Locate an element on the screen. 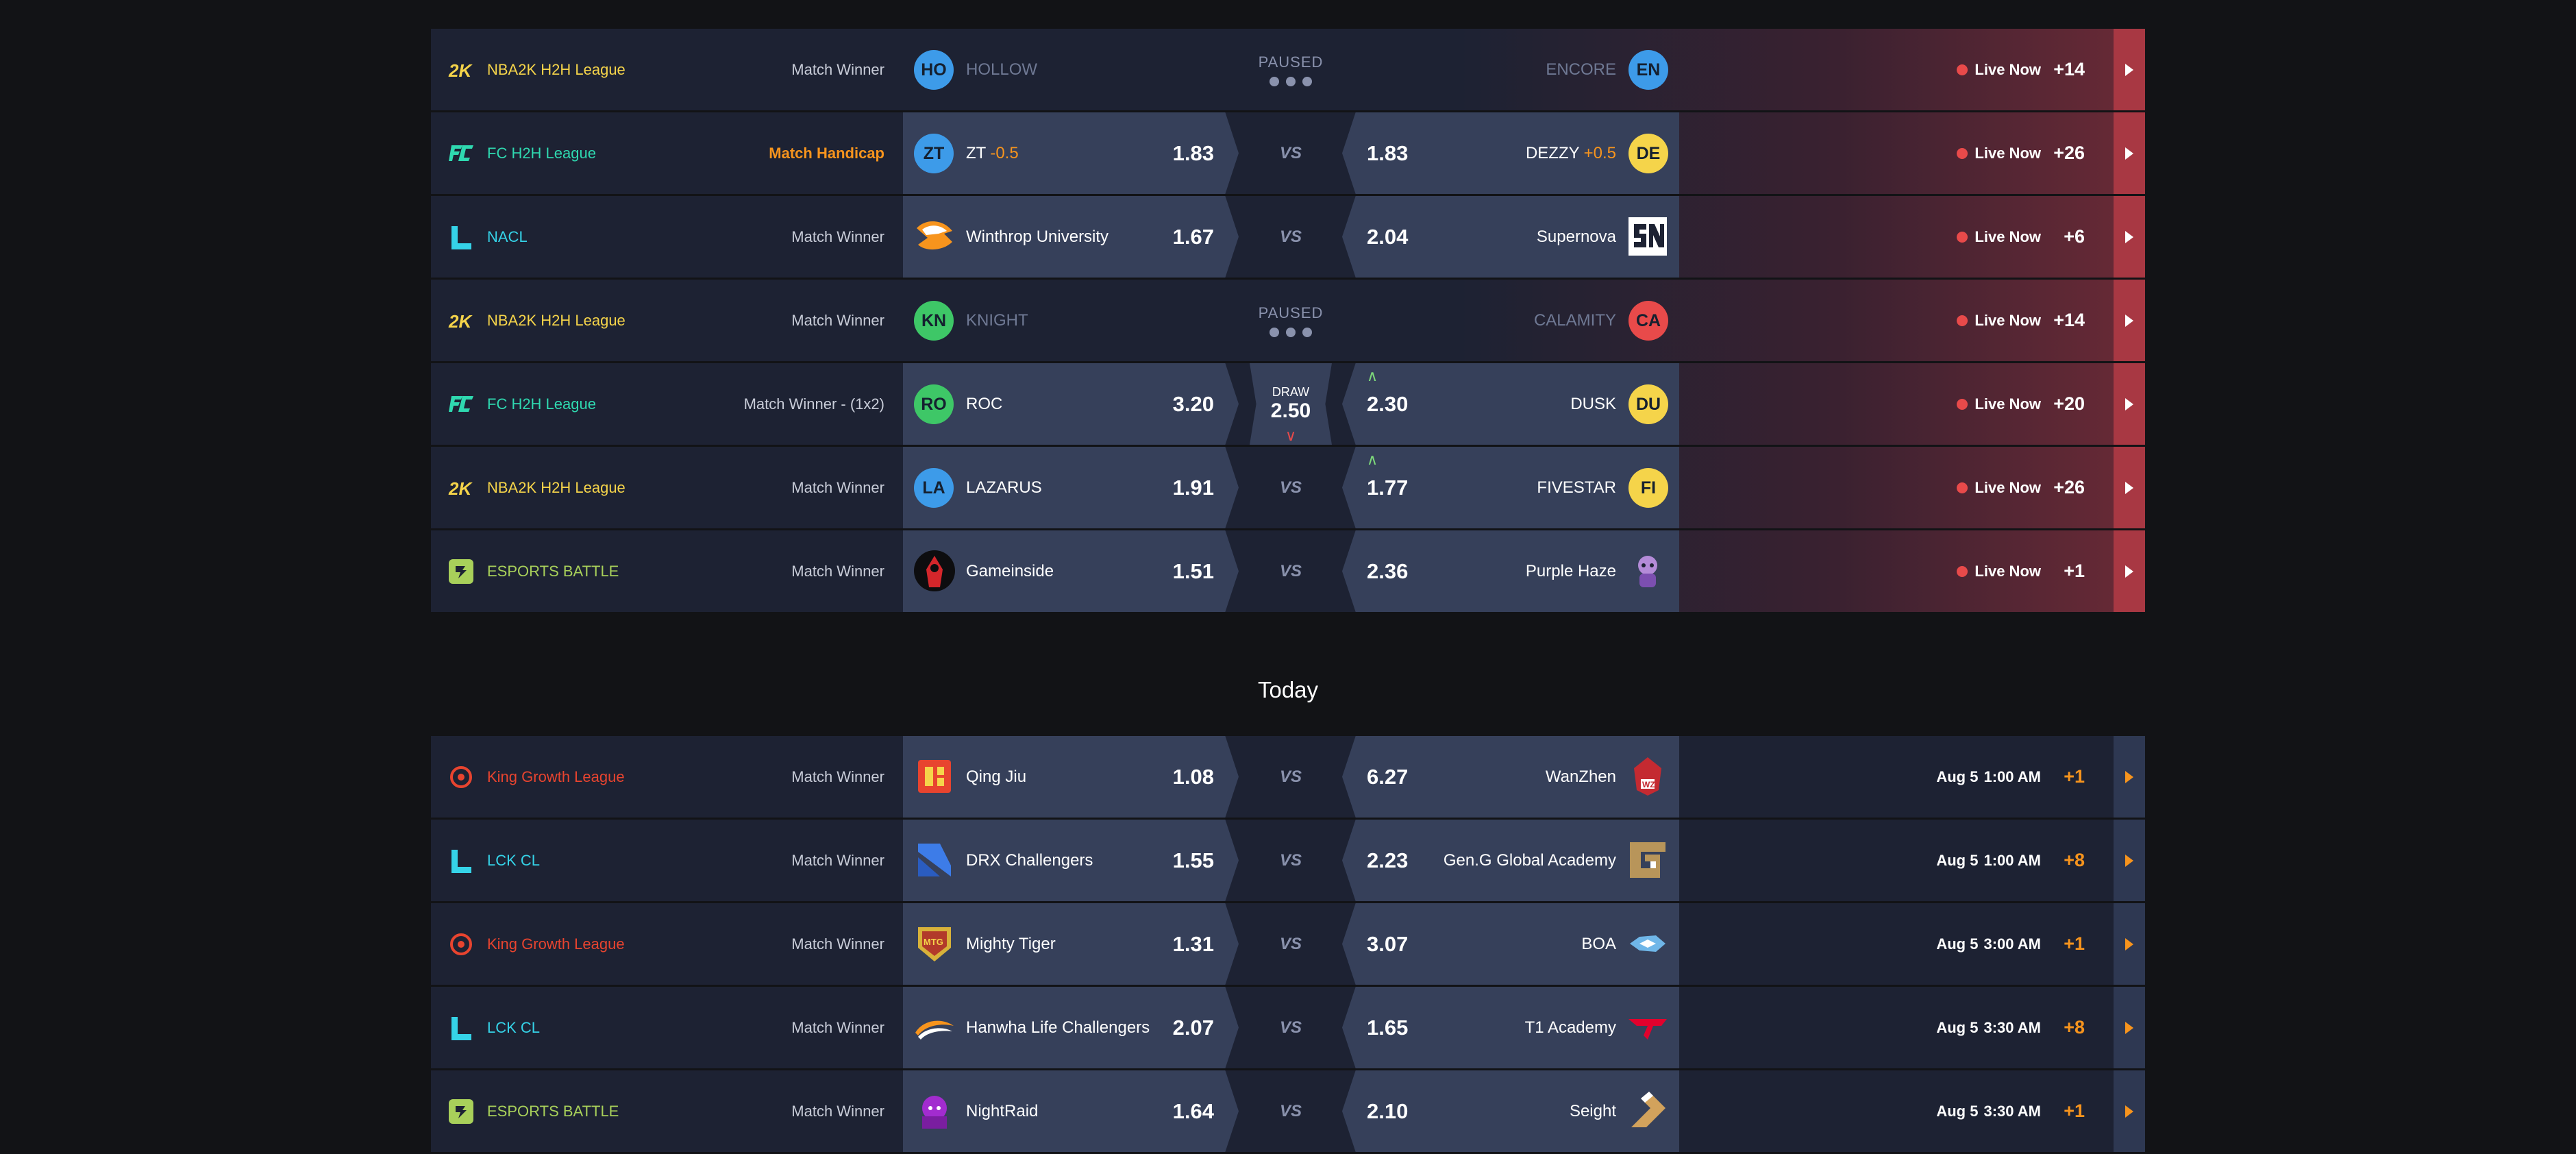  live-indicator-icon is located at coordinates (1962, 404).